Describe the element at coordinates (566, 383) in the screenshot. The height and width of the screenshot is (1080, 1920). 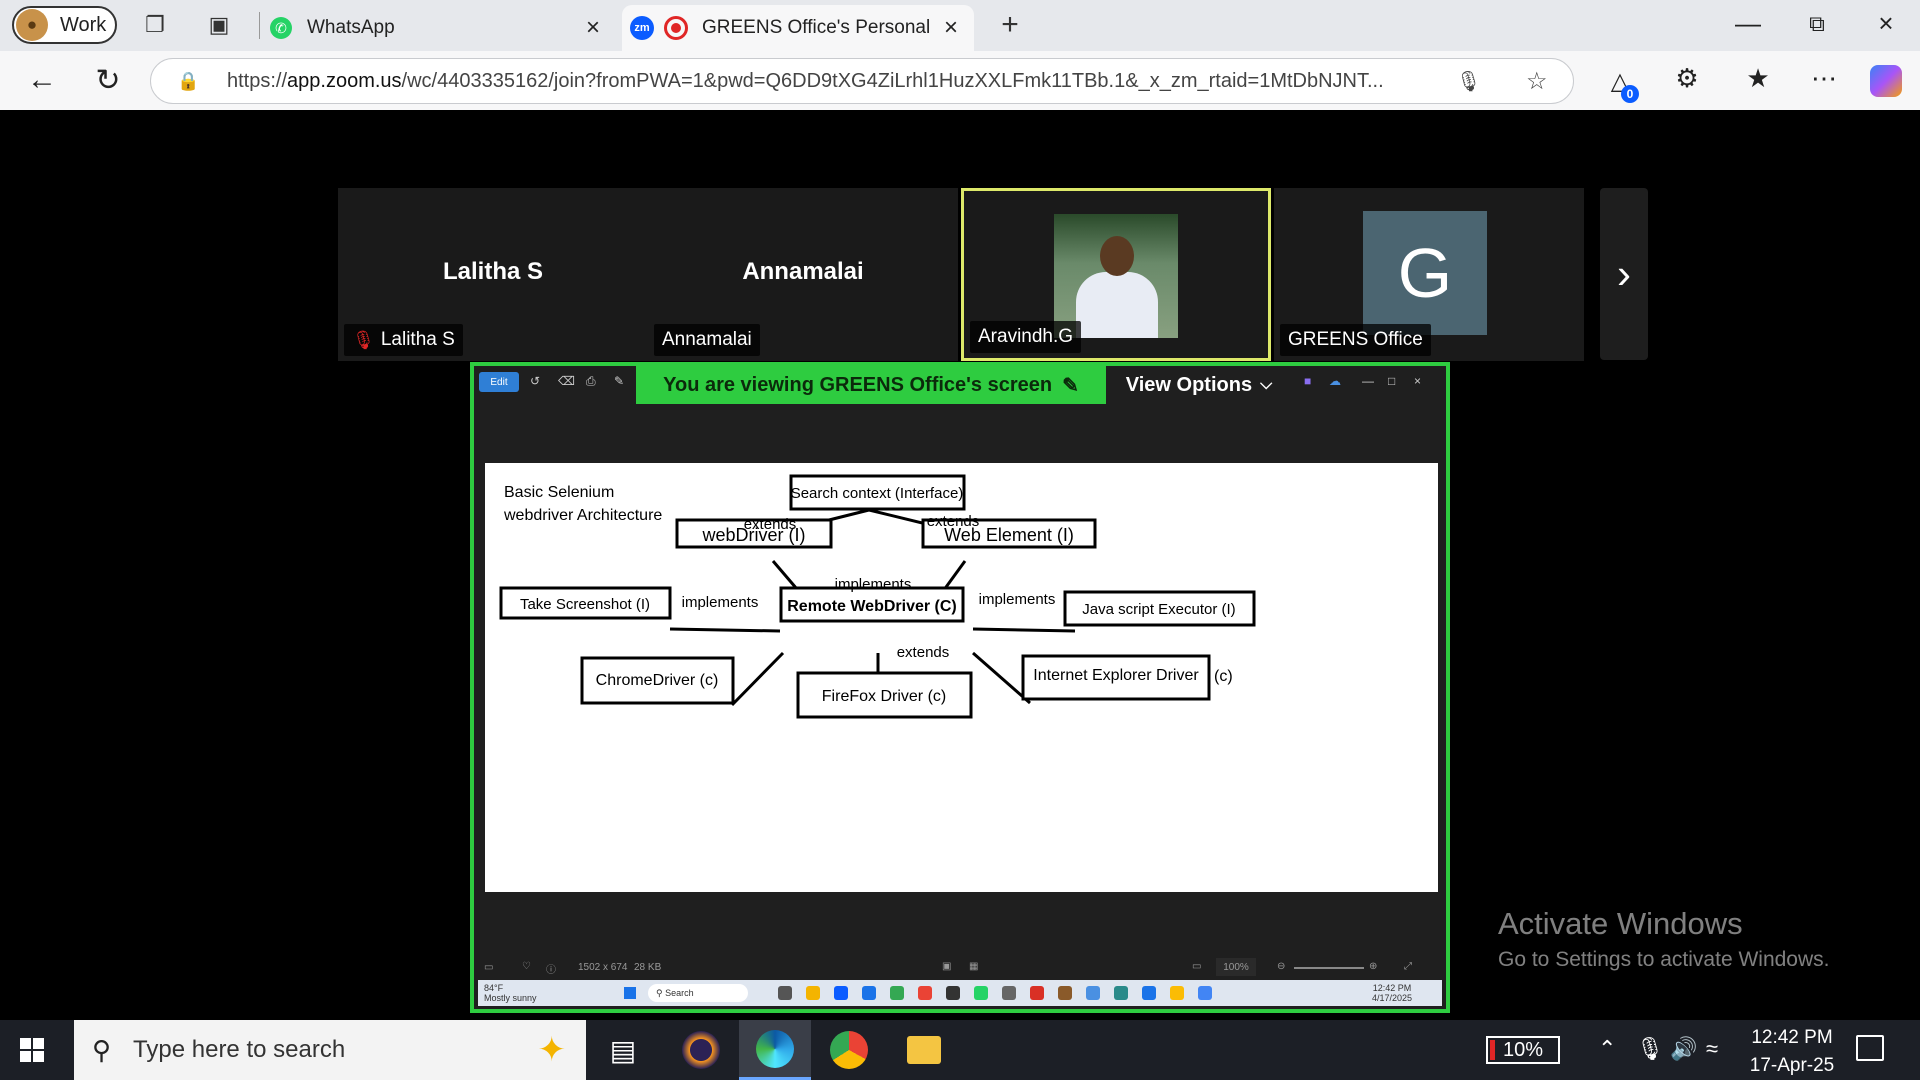
I see `delete-icon: ⌫` at that location.